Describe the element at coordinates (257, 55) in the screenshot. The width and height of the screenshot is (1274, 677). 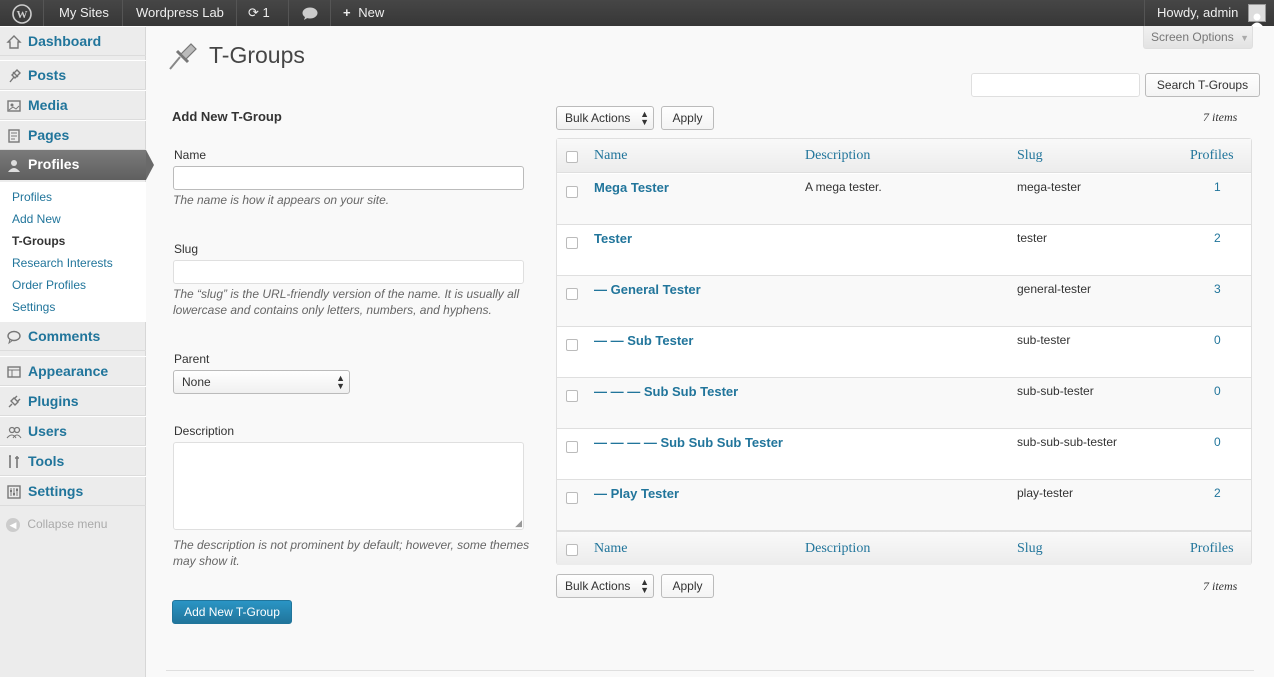
I see `page-title: T-Groups` at that location.